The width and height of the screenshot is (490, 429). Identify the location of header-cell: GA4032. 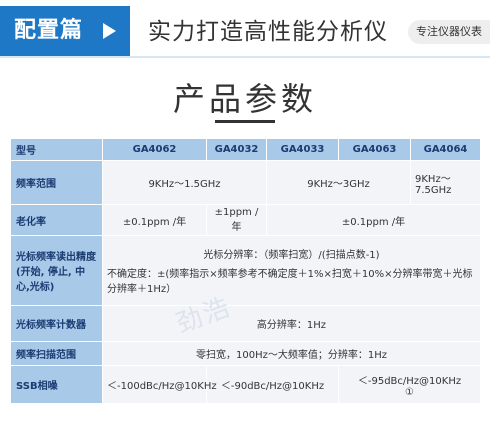
(236, 149).